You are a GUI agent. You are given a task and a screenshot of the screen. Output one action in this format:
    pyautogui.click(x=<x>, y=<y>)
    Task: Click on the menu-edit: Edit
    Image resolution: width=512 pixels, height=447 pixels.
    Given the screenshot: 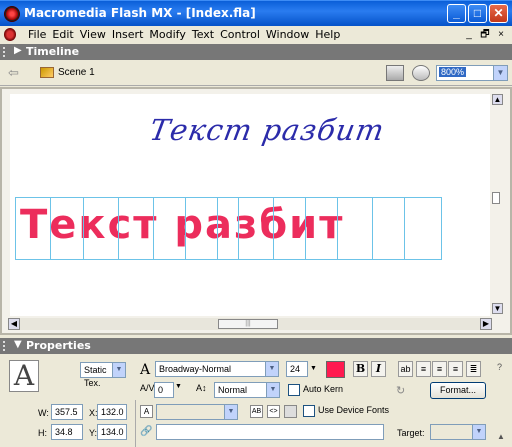 What is the action you would take?
    pyautogui.click(x=62, y=34)
    